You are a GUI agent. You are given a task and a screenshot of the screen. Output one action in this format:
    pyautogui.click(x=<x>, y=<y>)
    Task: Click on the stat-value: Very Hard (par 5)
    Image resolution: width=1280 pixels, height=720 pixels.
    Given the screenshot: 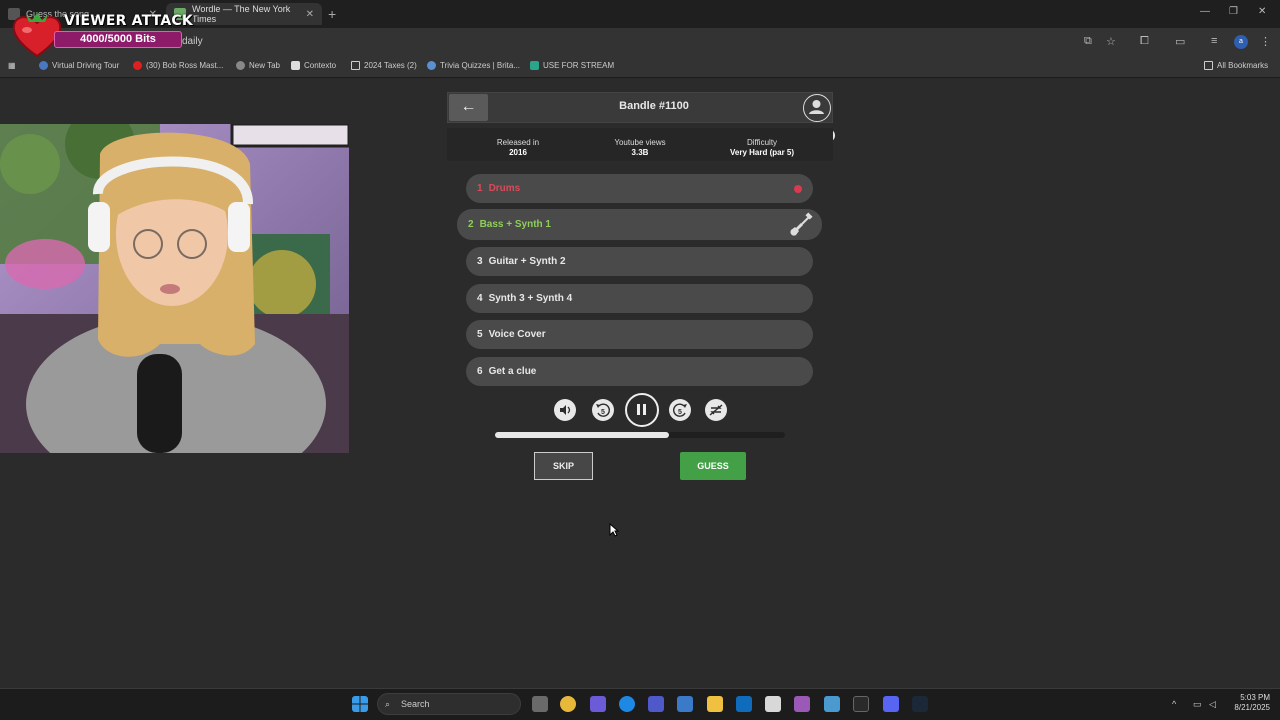 What is the action you would take?
    pyautogui.click(x=762, y=152)
    